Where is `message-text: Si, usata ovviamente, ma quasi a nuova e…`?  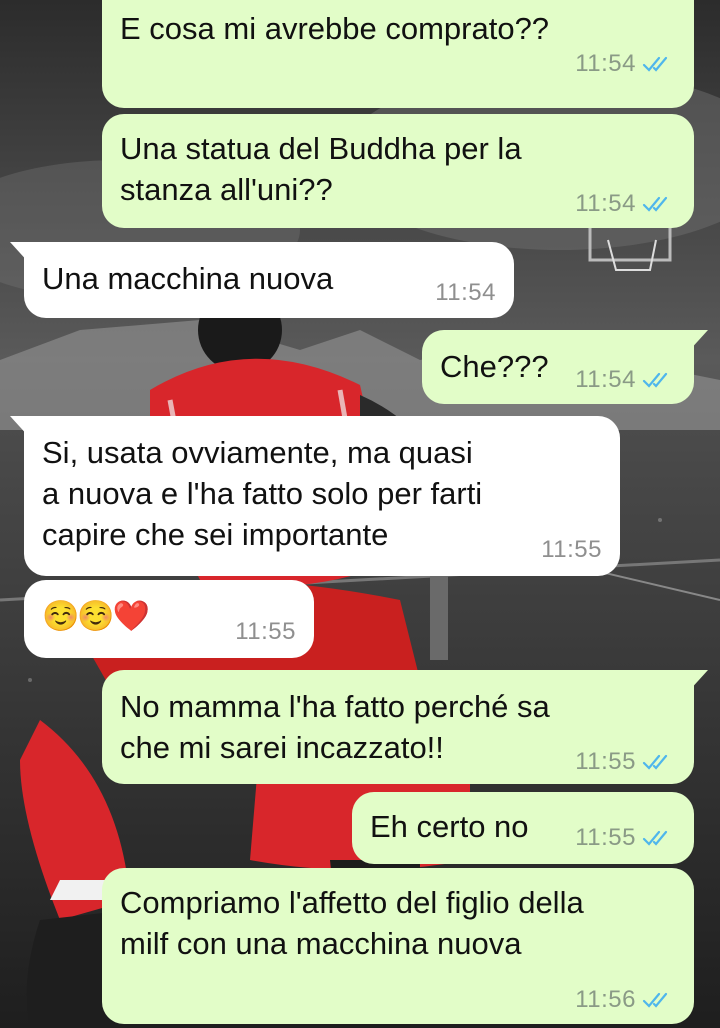 message-text: Si, usata ovviamente, ma quasi a nuova e… is located at coordinates (262, 493).